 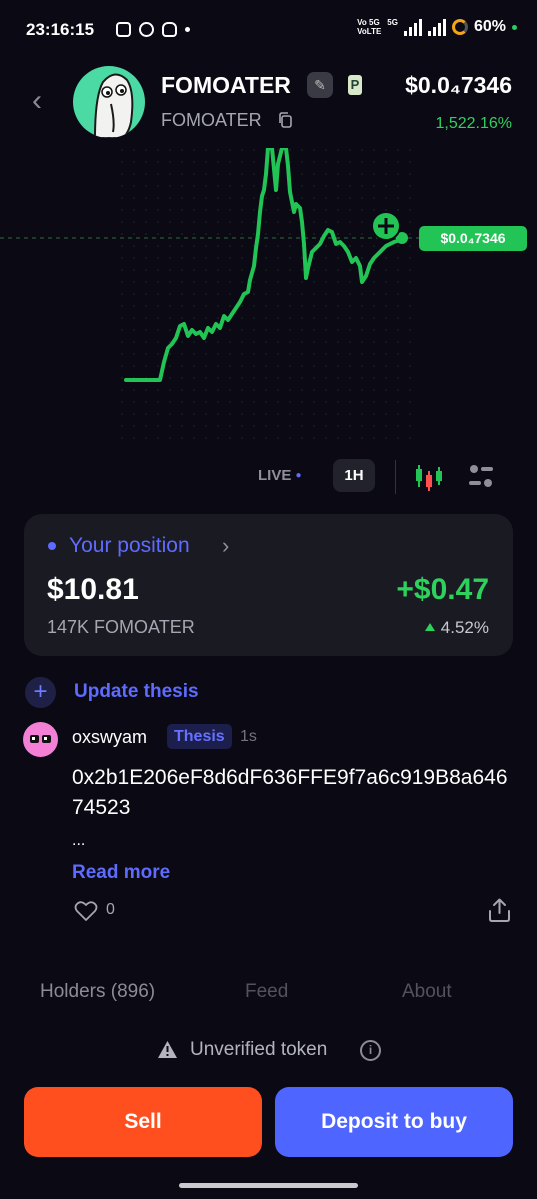 I want to click on chevron-right-icon: ›, so click(x=225, y=546).